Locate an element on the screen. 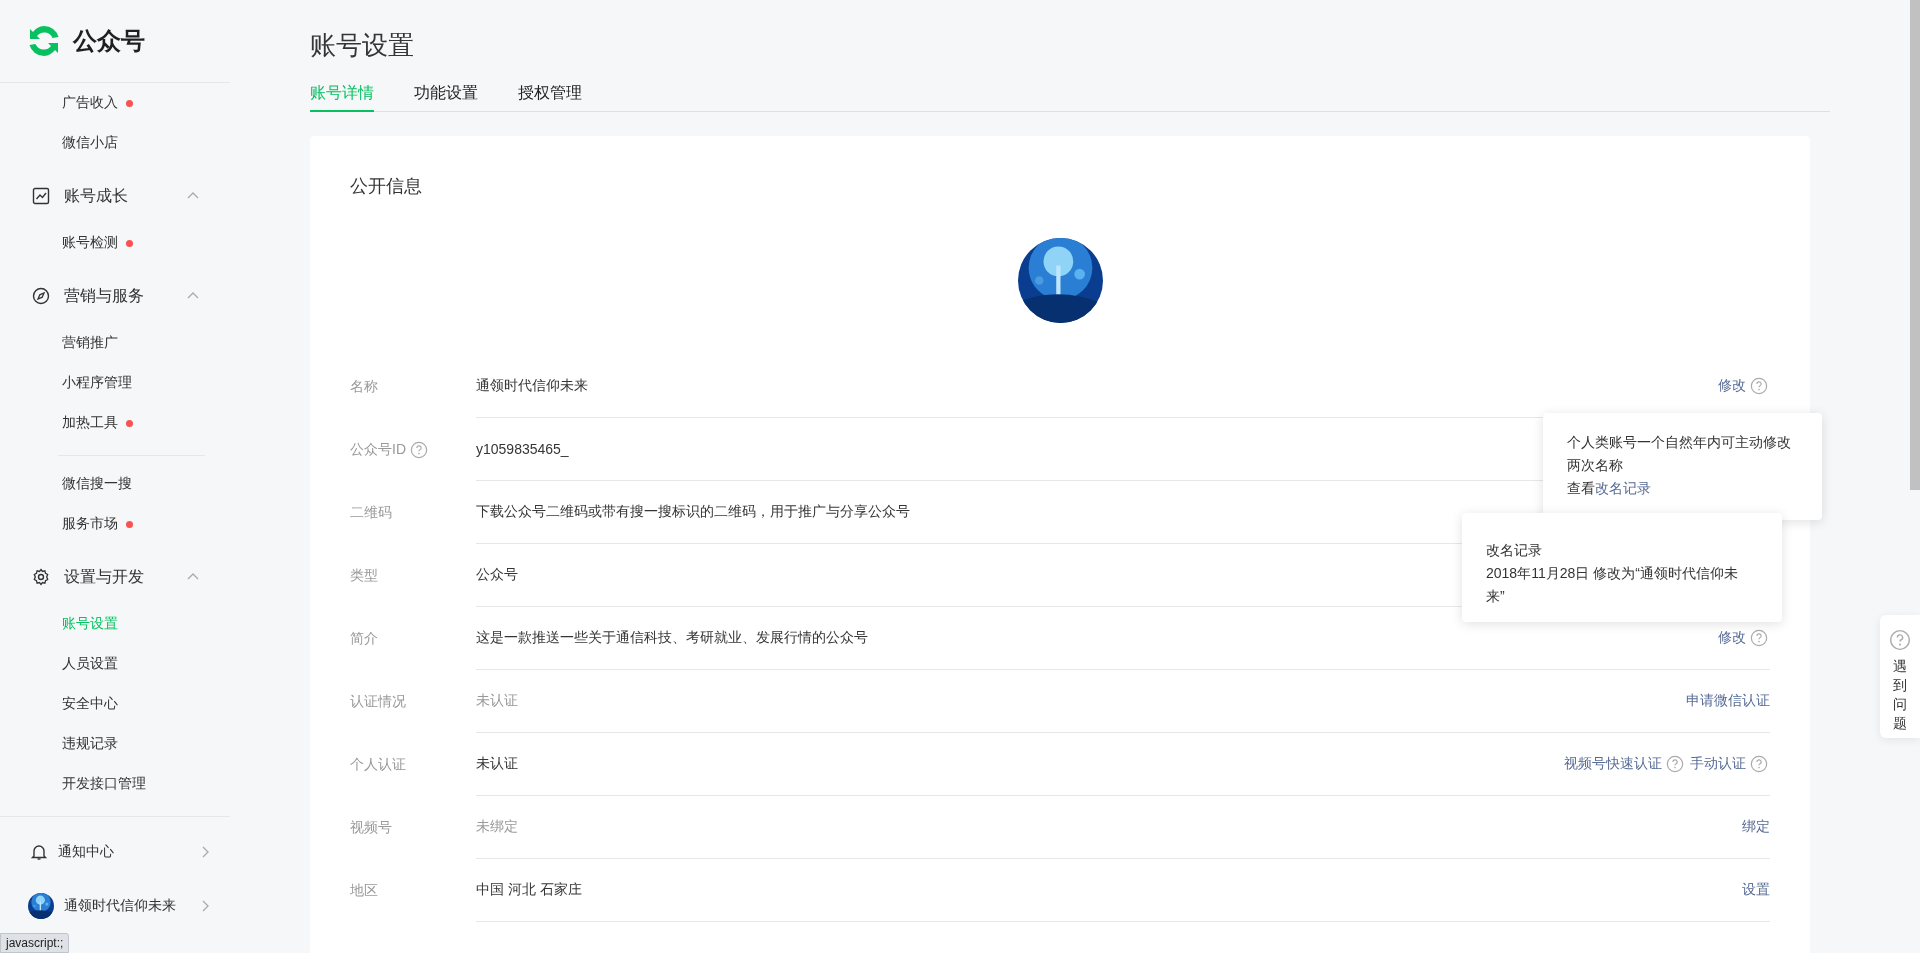  sidebar-item: 服务市场 is located at coordinates (66, 524).